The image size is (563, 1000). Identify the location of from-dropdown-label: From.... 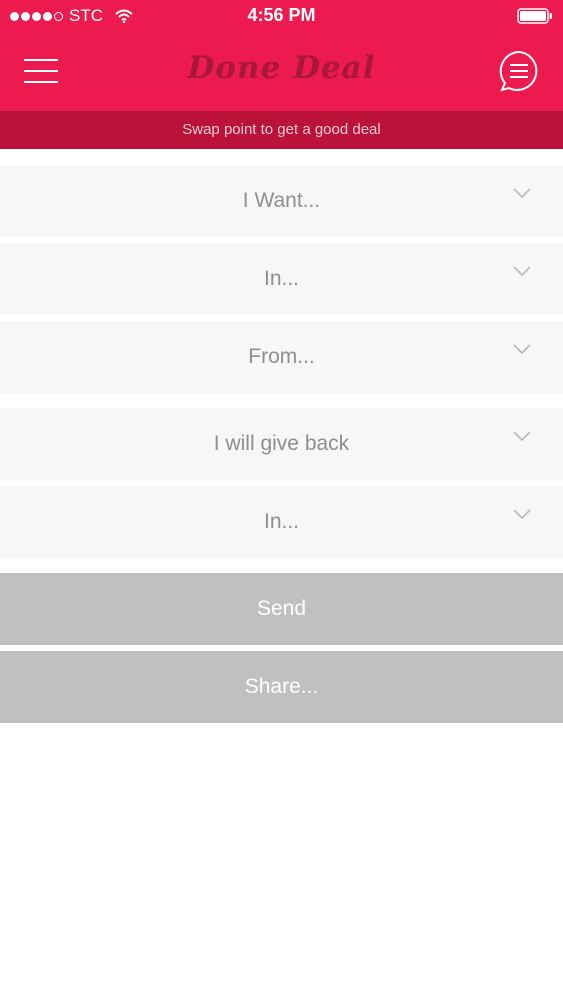
(281, 356).